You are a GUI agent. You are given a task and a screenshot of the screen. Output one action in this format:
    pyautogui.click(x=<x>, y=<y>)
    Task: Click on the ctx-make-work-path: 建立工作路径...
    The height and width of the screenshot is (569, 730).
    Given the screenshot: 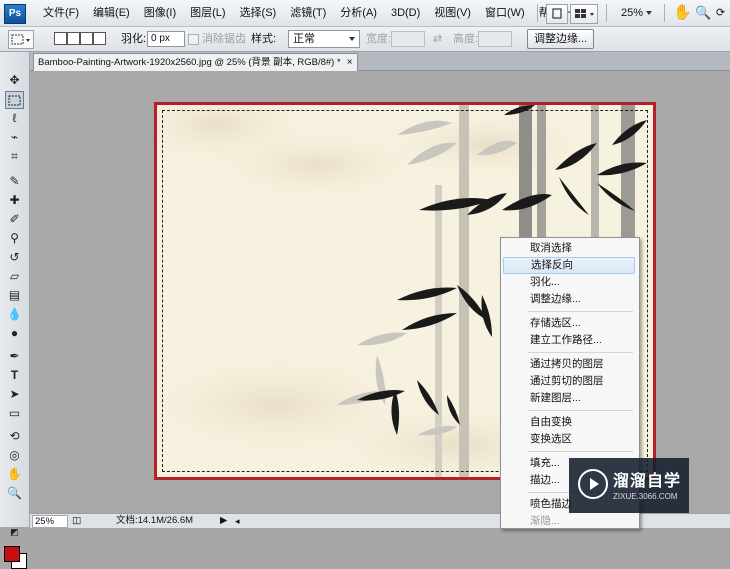 What is the action you would take?
    pyautogui.click(x=569, y=340)
    